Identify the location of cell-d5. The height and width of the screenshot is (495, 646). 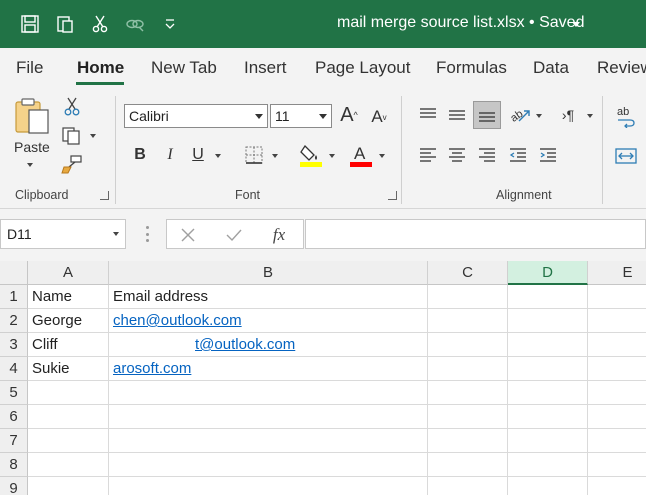
(548, 393).